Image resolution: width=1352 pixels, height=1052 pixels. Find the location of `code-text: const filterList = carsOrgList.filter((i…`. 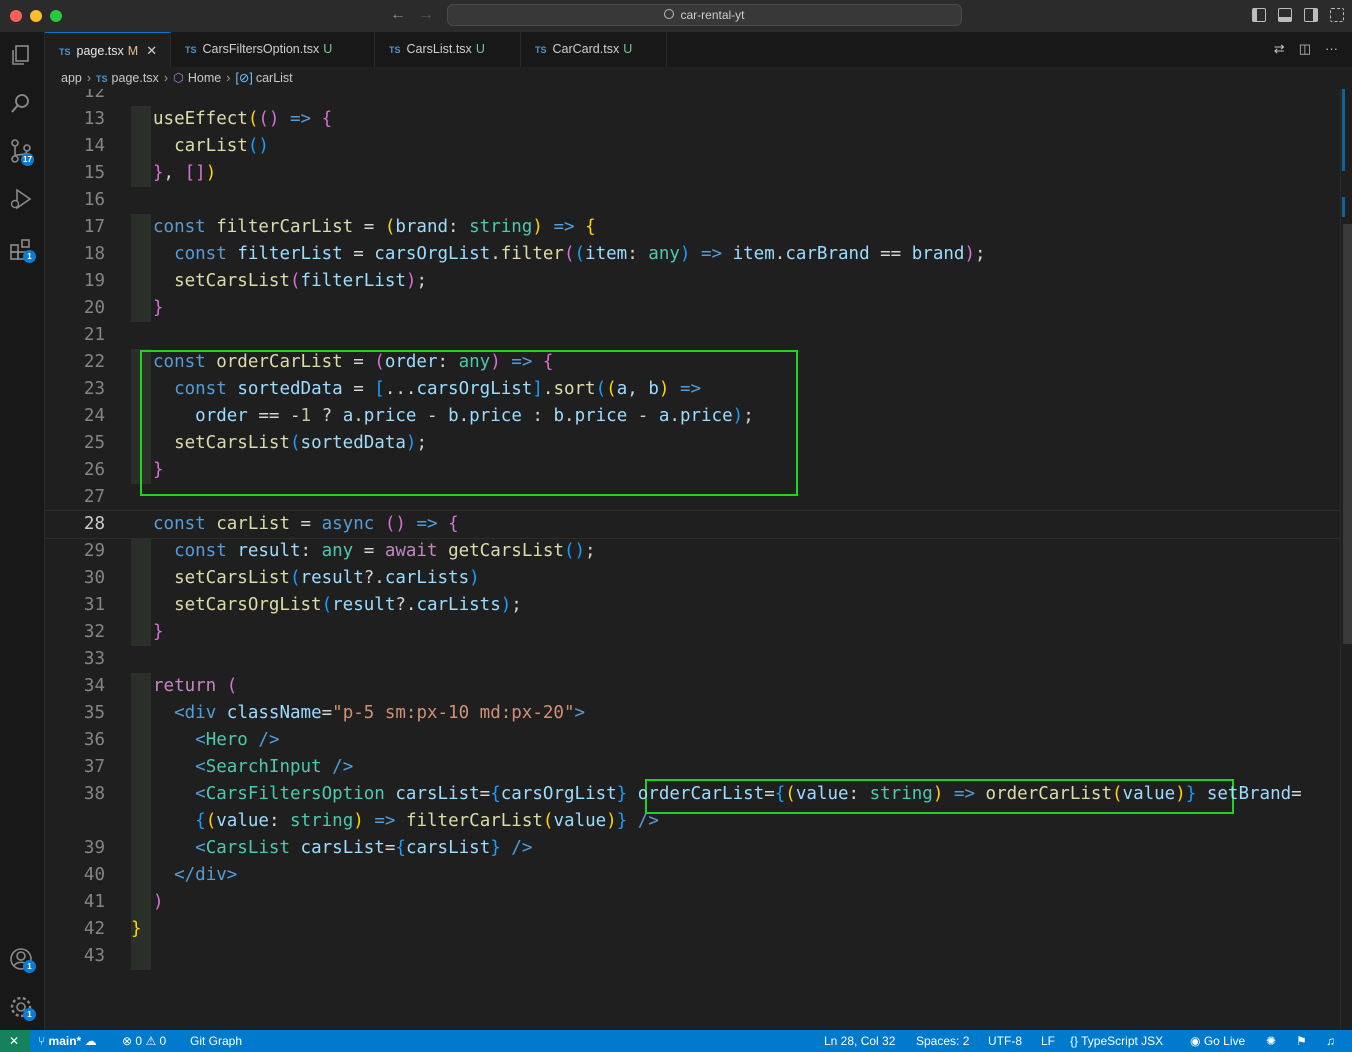

code-text: const filterList = carsOrgList.filter((i… is located at coordinates (580, 254).